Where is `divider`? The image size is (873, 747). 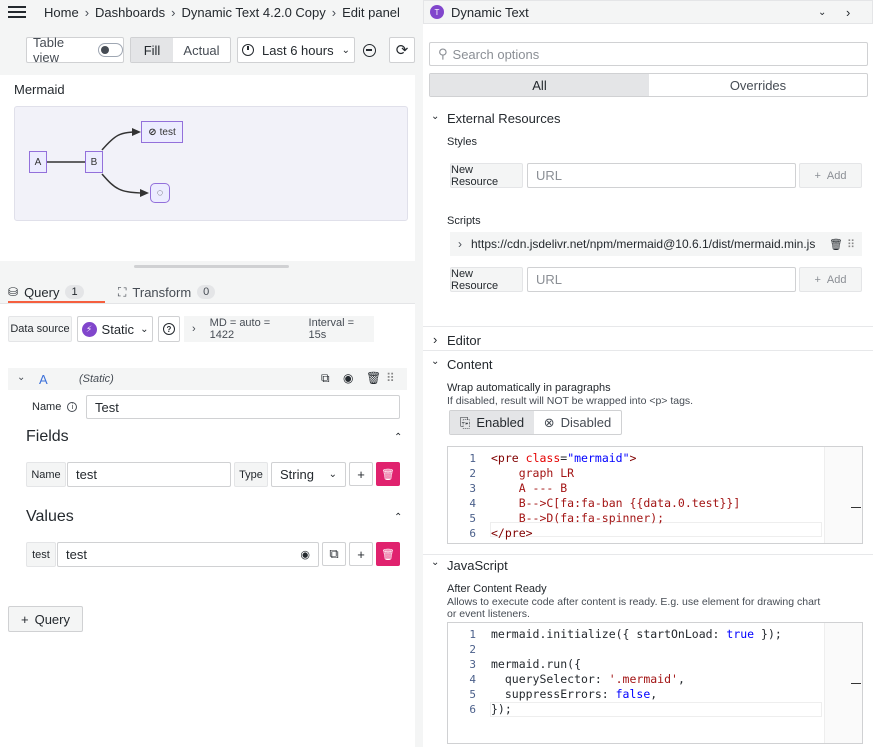 divider is located at coordinates (648, 326).